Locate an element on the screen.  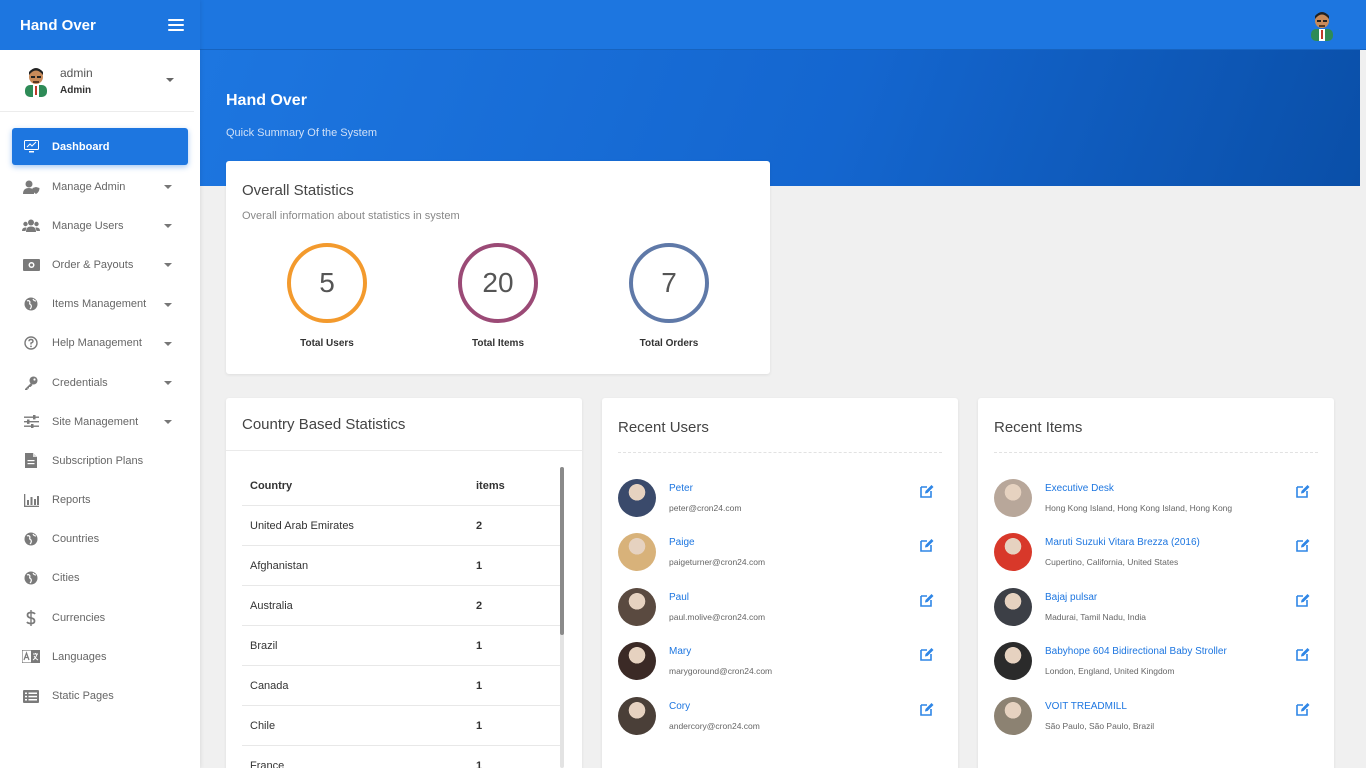
column-header: Country is located at coordinates (271, 485).